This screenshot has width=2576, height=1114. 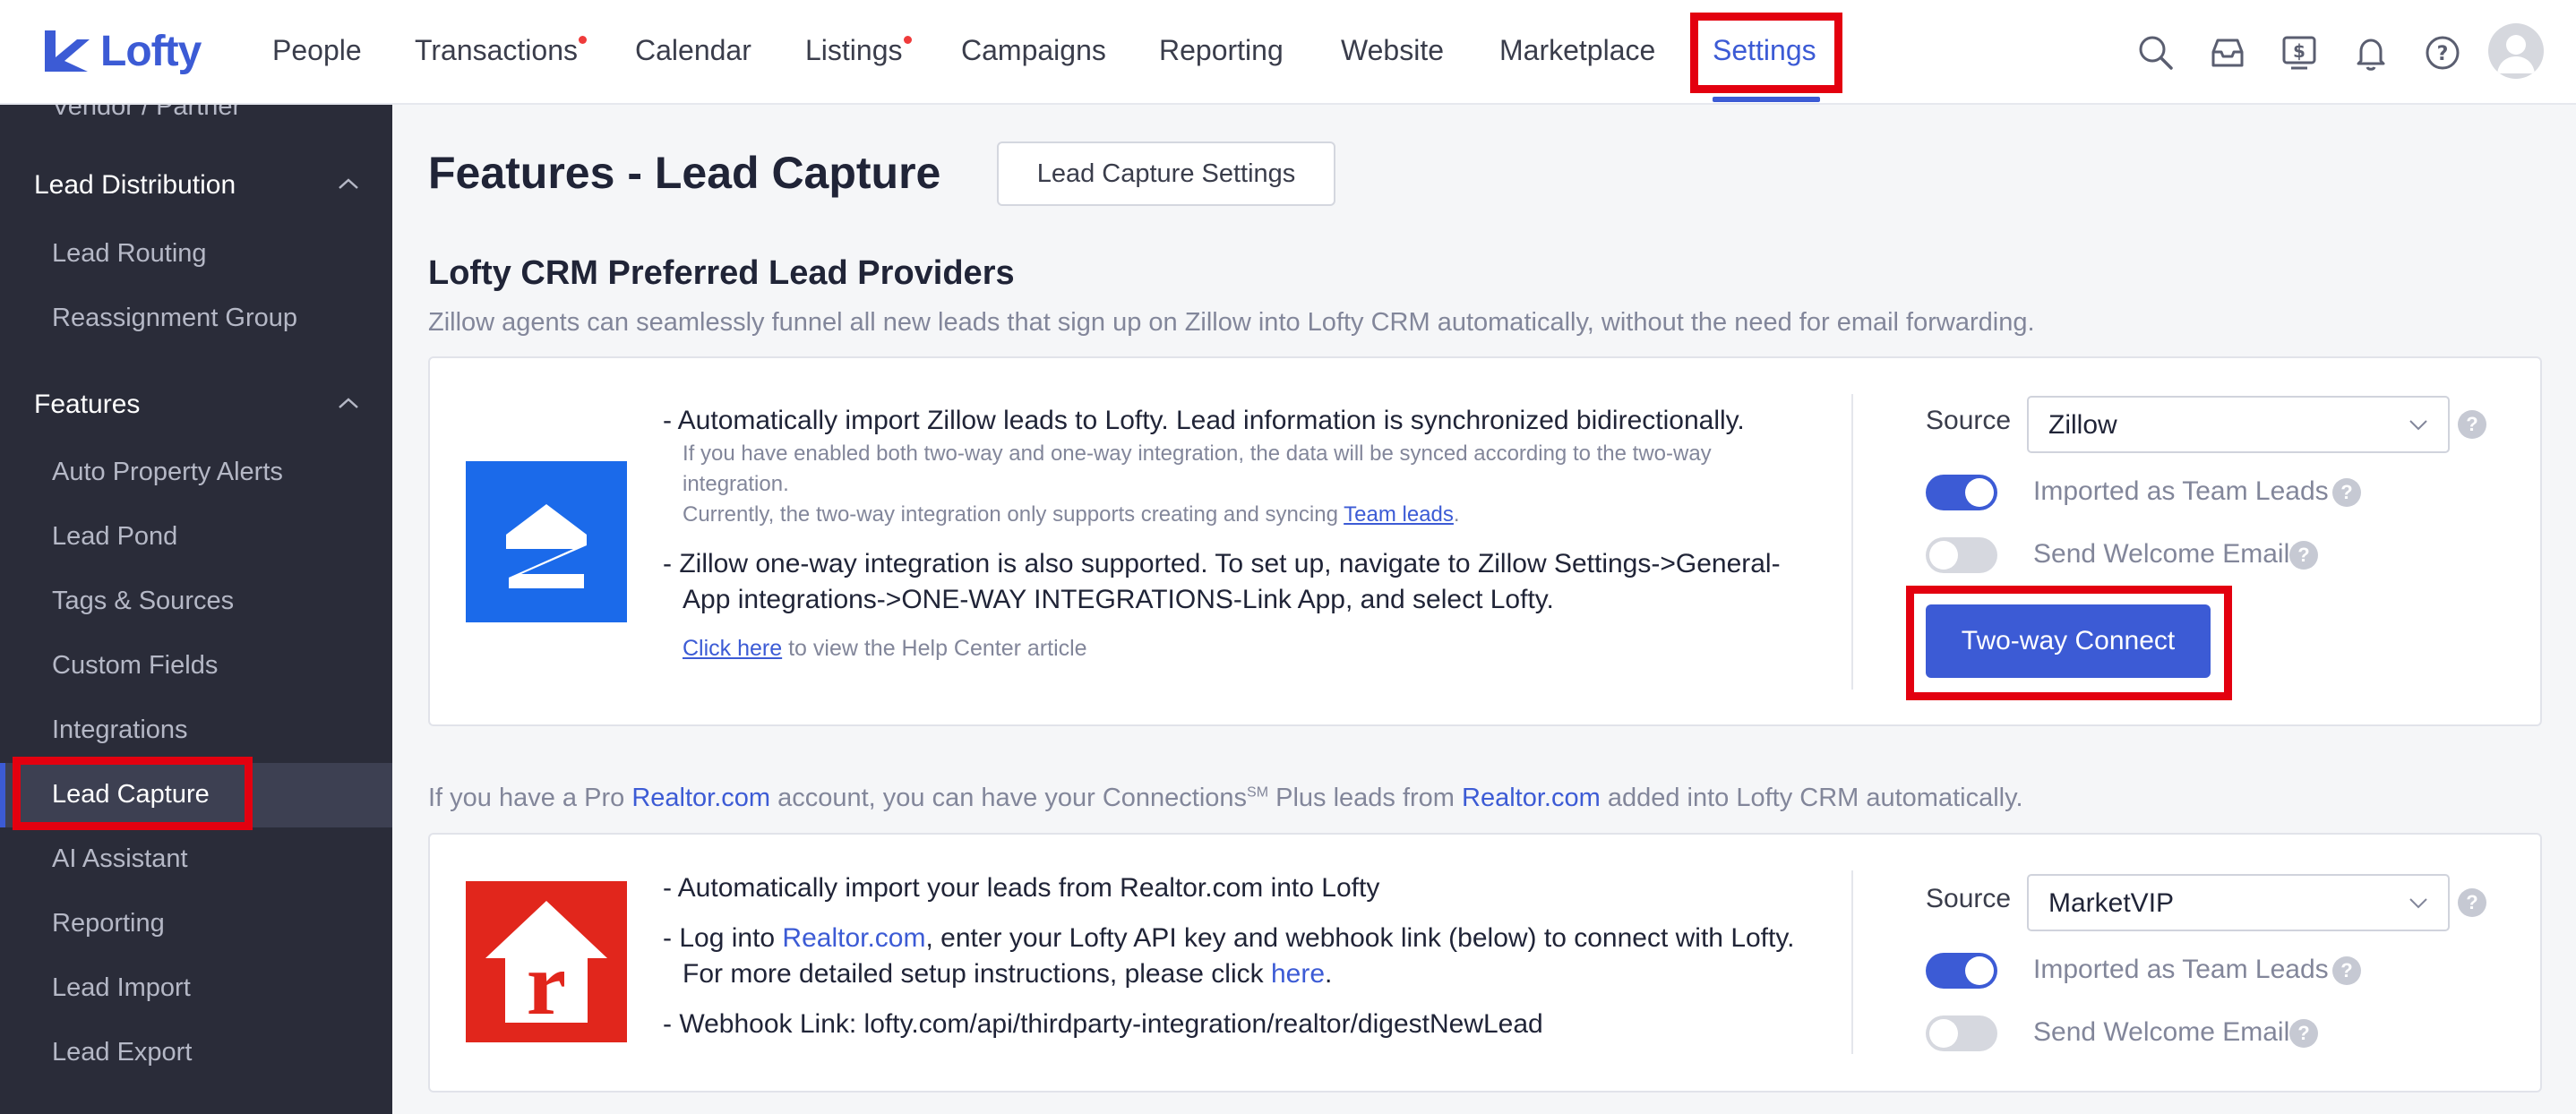 What do you see at coordinates (1166, 174) in the screenshot?
I see `lead-capture-settings-button: Lead Capture Settings` at bounding box center [1166, 174].